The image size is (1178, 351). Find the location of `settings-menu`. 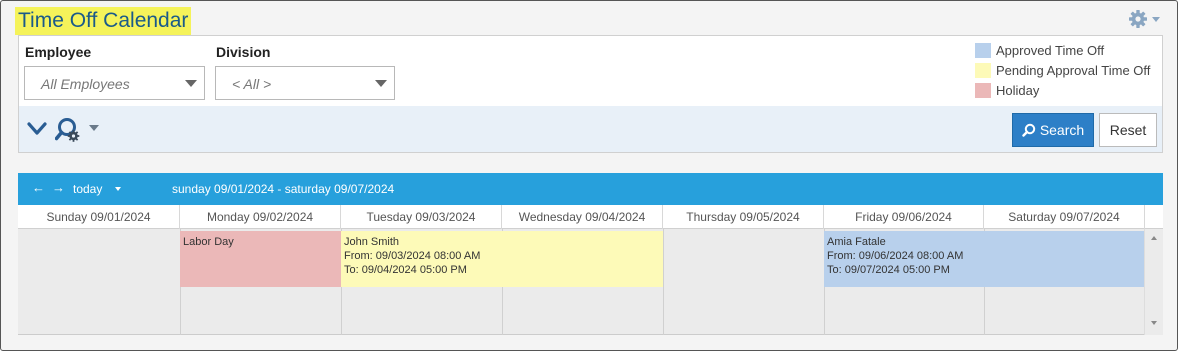

settings-menu is located at coordinates (1145, 19).